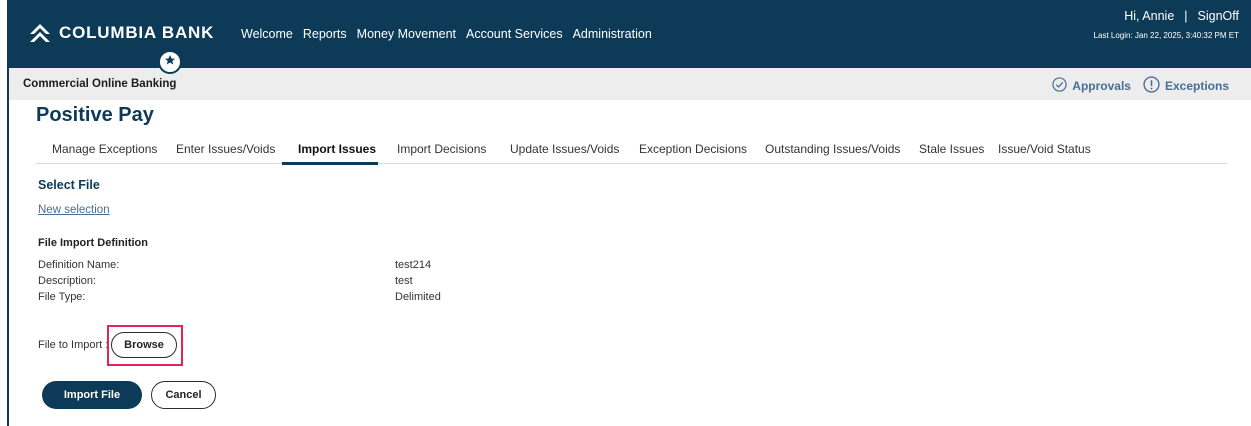 This screenshot has width=1251, height=426. What do you see at coordinates (832, 149) in the screenshot?
I see `tab-outstanding-issues-voids: Outstanding Issues/Voids` at bounding box center [832, 149].